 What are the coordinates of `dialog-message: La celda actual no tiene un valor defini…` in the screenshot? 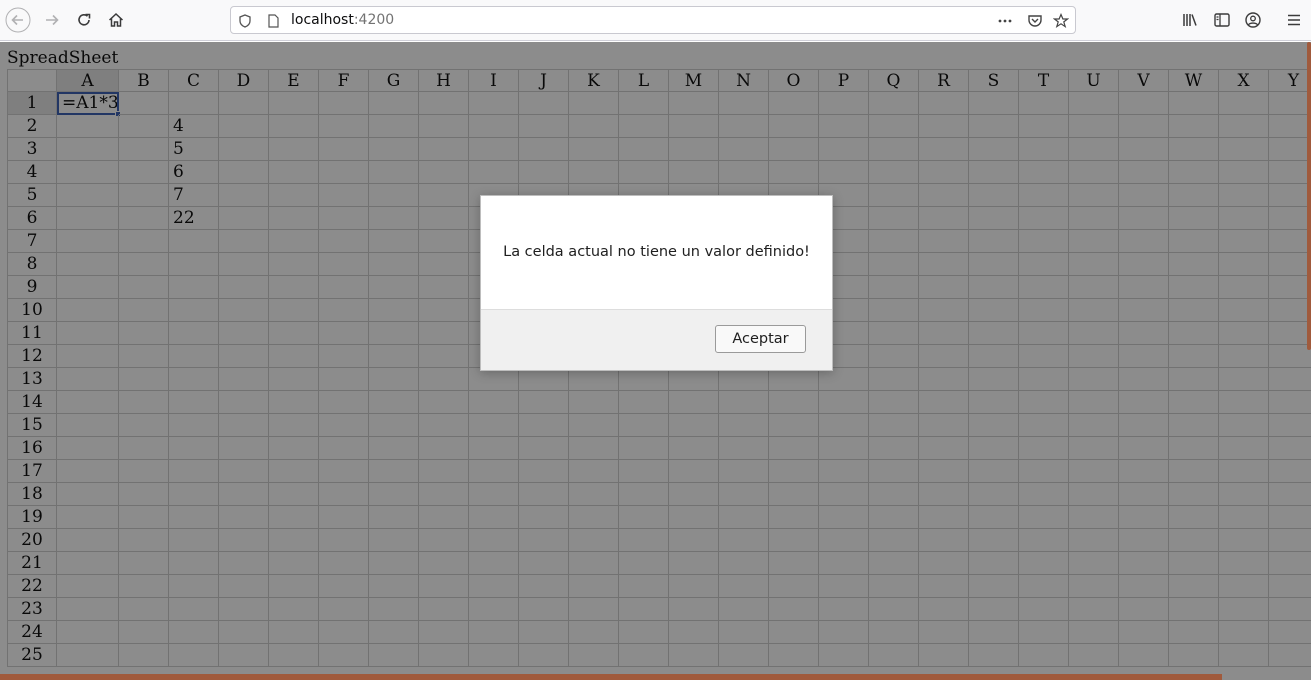 It's located at (656, 252).